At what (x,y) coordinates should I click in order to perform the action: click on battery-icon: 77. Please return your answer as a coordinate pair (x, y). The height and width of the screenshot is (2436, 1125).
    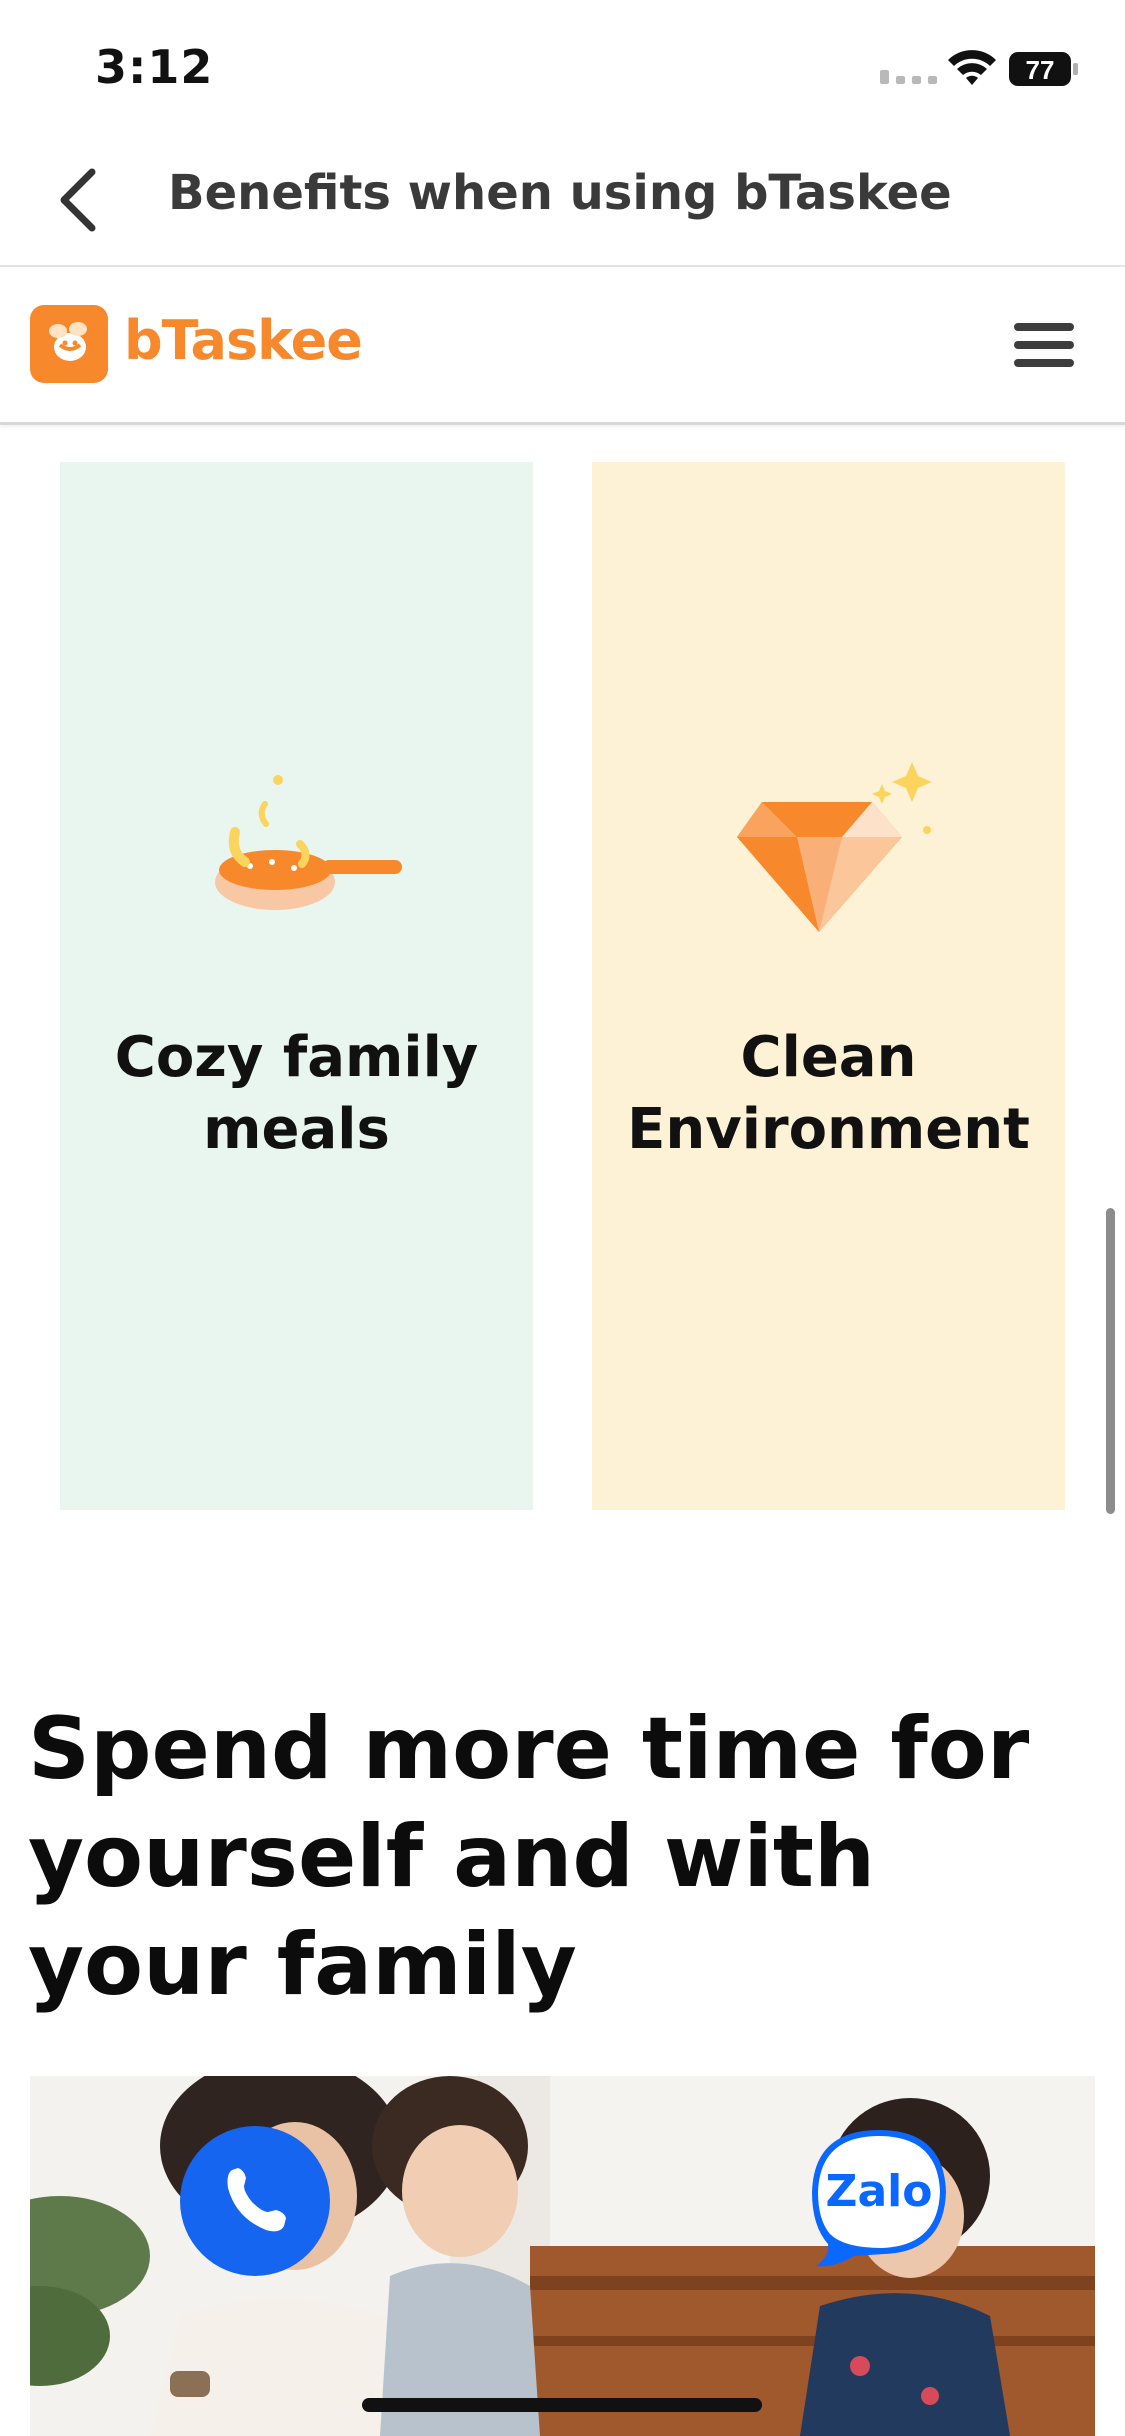
    Looking at the image, I should click on (1043, 69).